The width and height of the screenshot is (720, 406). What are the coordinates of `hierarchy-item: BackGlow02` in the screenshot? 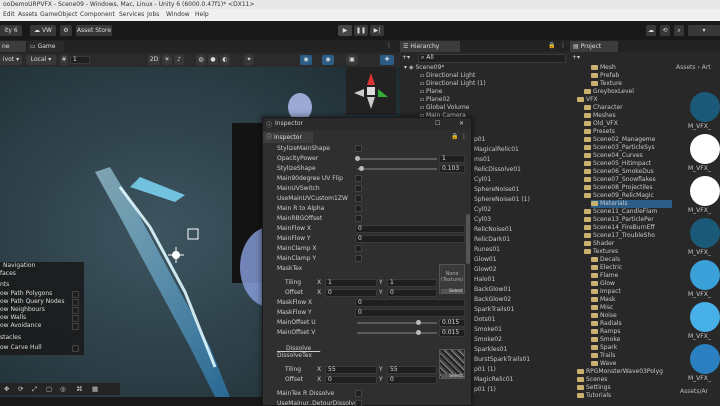 It's located at (492, 300).